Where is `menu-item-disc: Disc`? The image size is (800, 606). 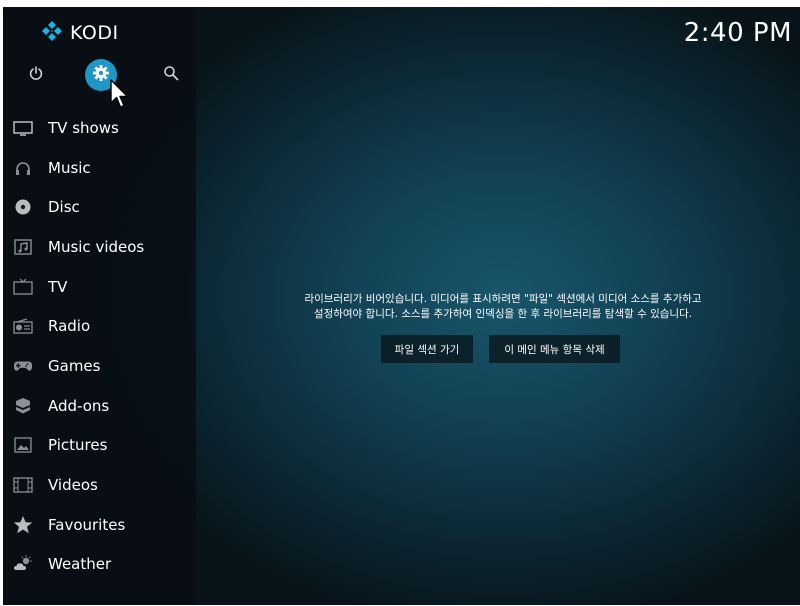
menu-item-disc: Disc is located at coordinates (99, 207).